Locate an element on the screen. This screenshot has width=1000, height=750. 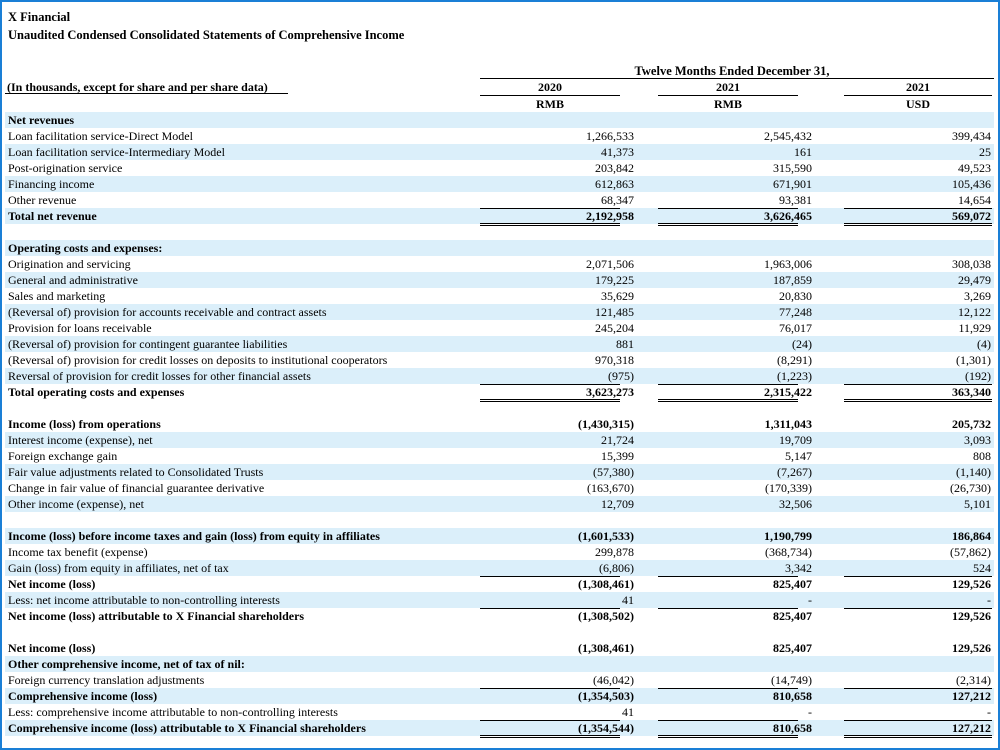
row-value-col-3: 569,072 is located at coordinates (971, 216).